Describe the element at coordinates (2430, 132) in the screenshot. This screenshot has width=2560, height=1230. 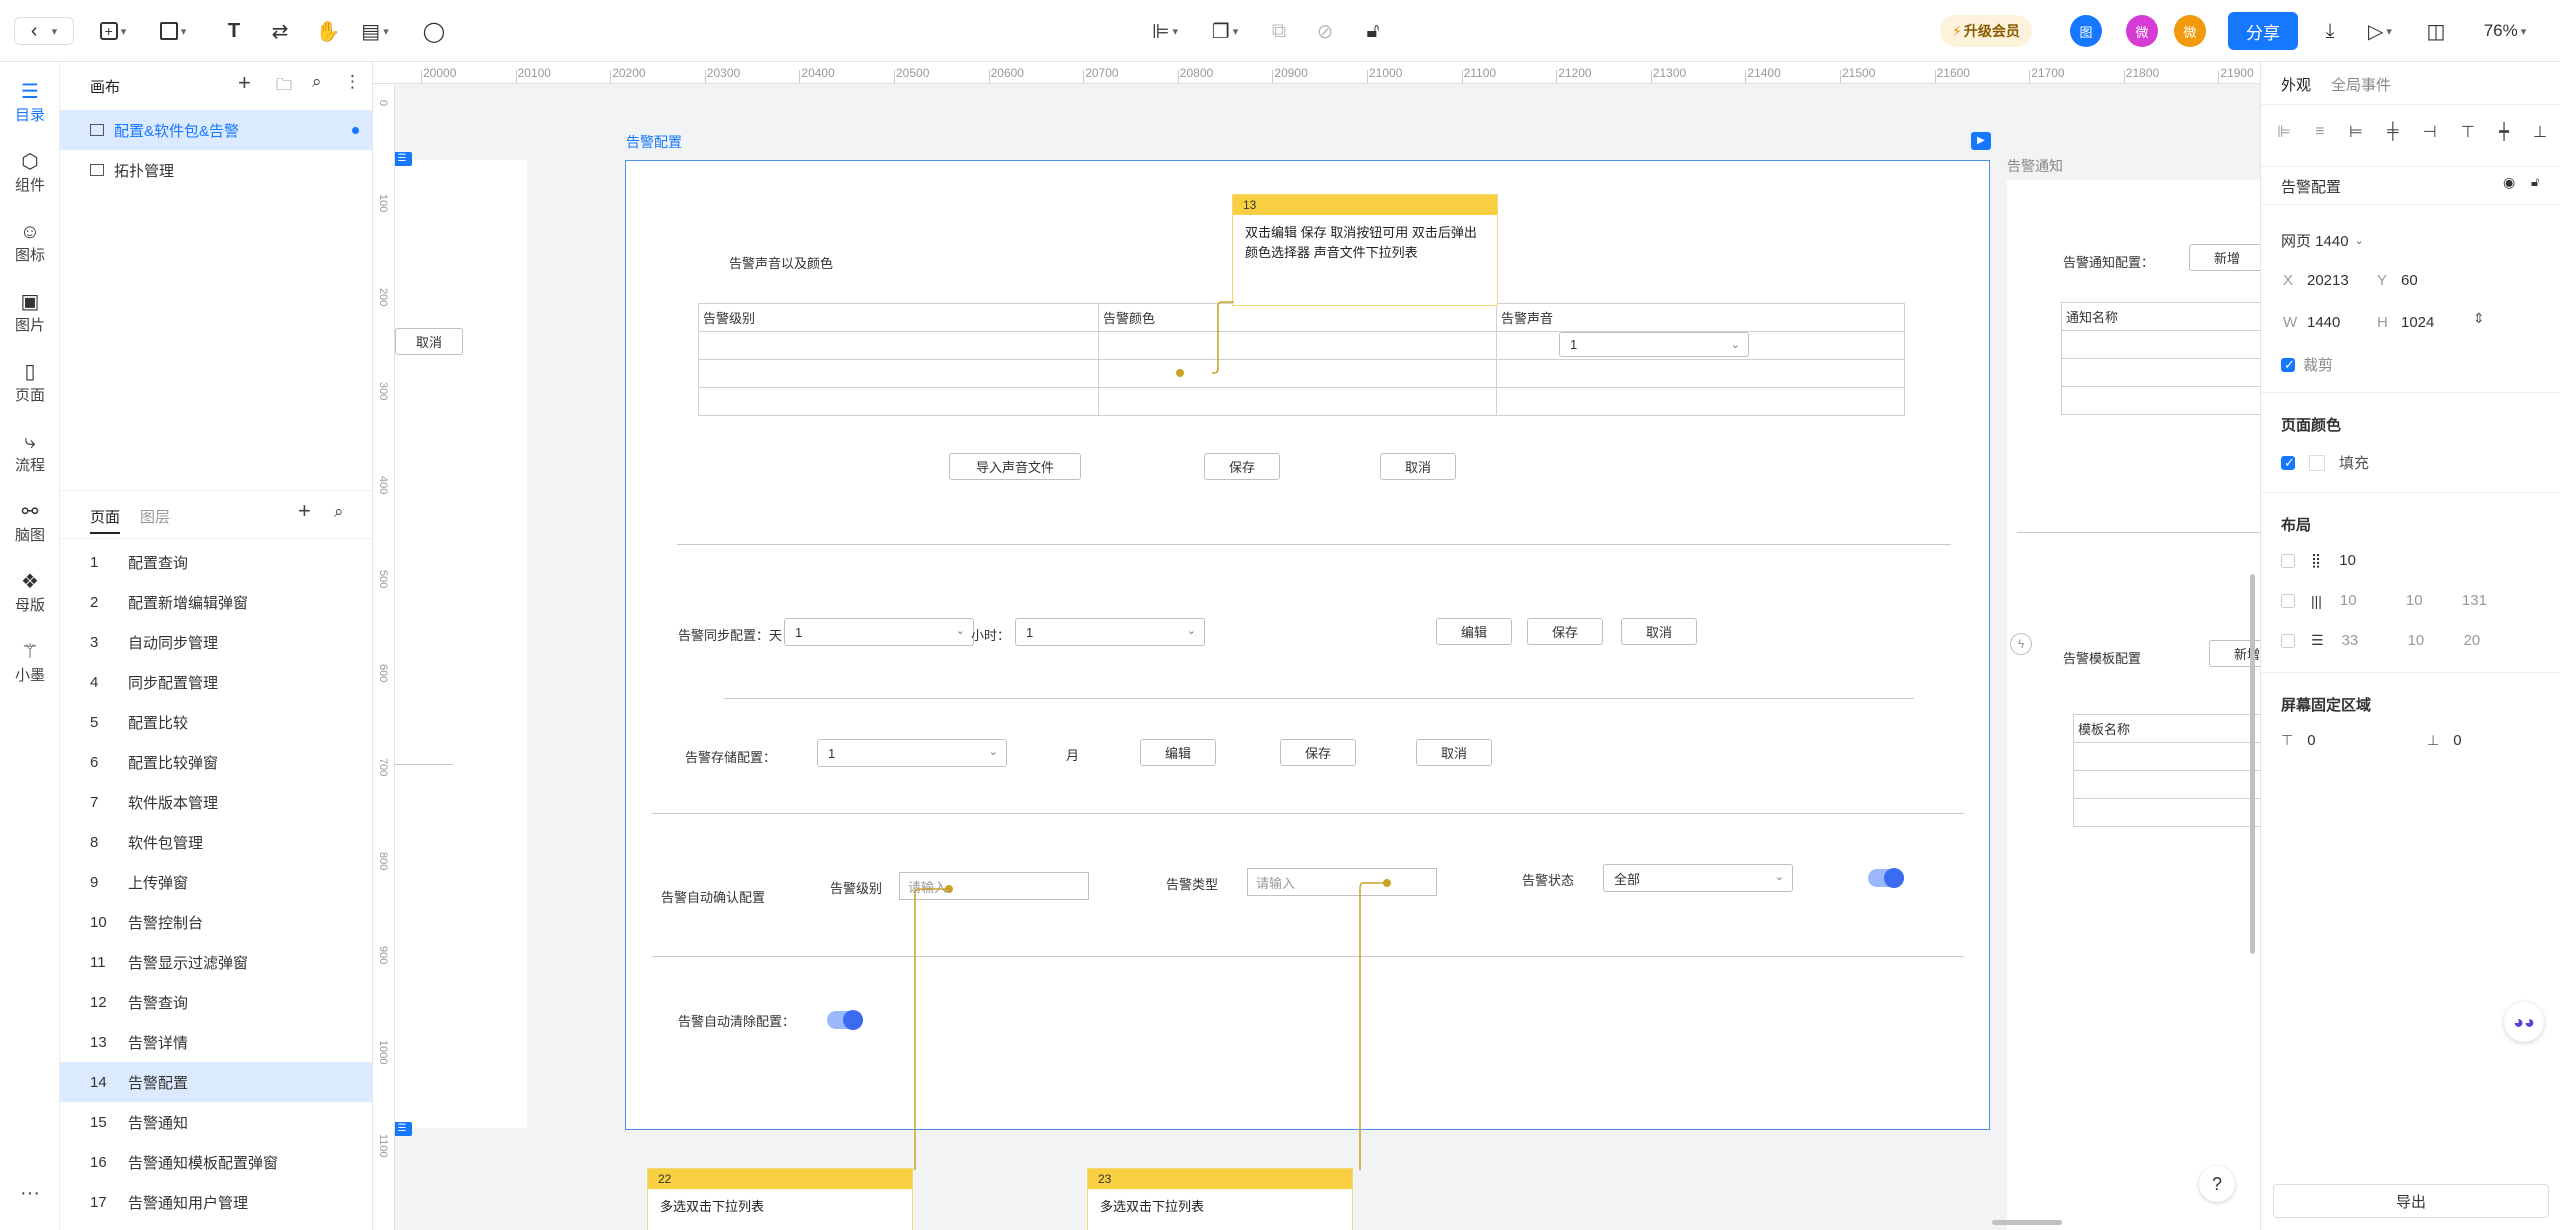
I see `align-h-center-icon: ⊣` at that location.